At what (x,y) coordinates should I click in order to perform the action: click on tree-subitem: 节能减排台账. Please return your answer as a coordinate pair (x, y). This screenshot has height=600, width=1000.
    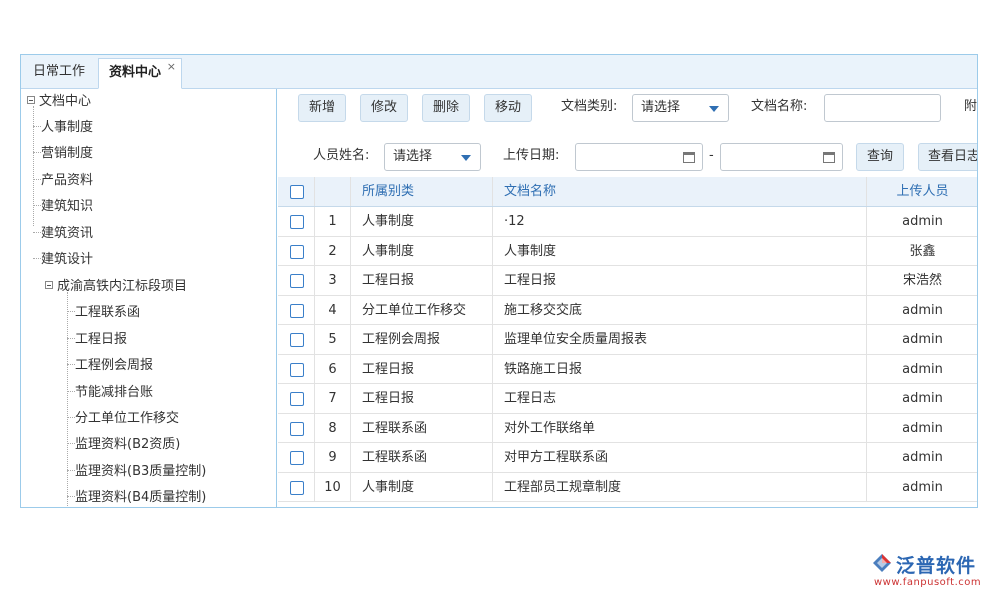
    Looking at the image, I should click on (110, 393).